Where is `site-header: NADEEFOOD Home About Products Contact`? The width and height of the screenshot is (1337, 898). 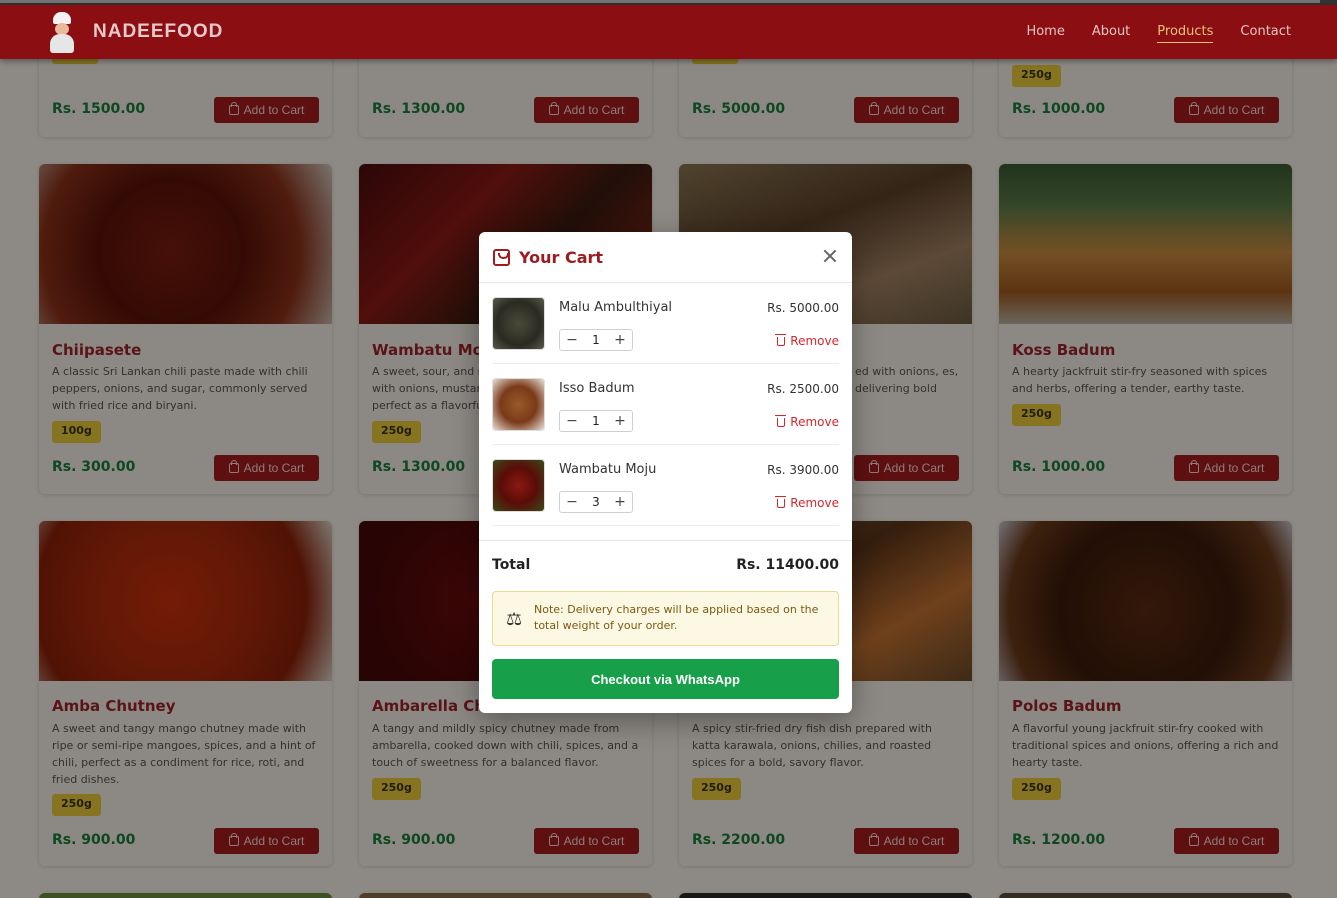
site-header: NADEEFOOD Home About Products Contact is located at coordinates (668, 32).